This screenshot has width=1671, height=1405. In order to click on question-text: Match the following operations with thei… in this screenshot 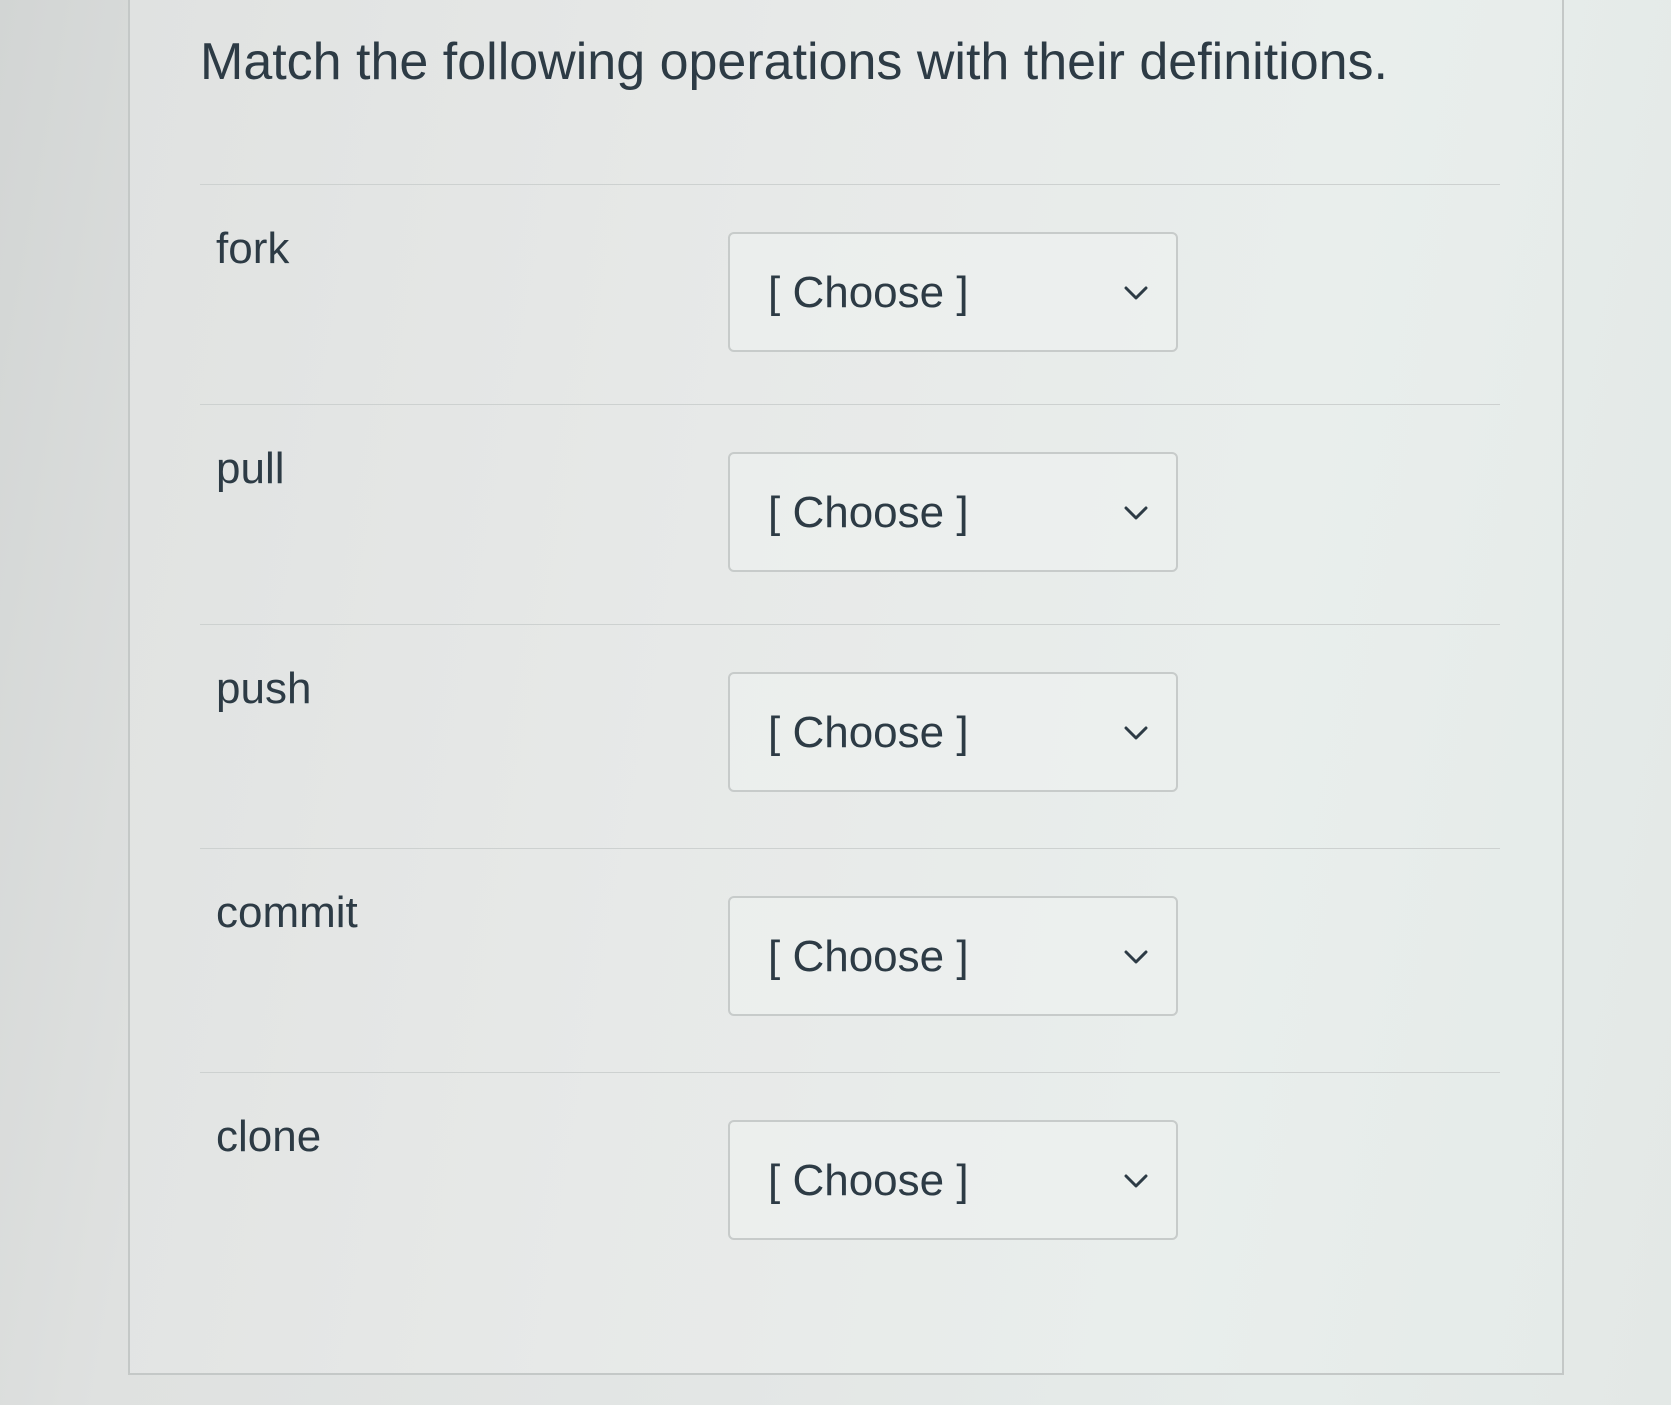, I will do `click(794, 62)`.